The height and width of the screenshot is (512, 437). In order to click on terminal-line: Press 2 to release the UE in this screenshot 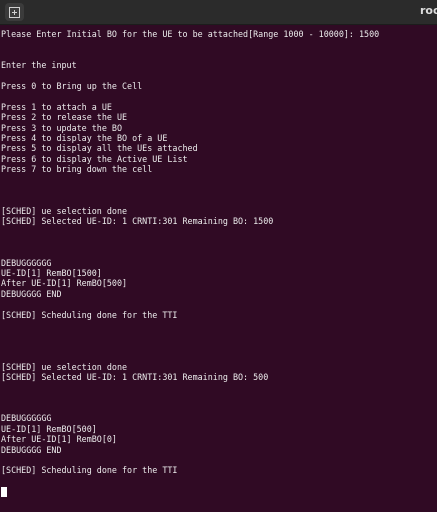, I will do `click(64, 117)`.